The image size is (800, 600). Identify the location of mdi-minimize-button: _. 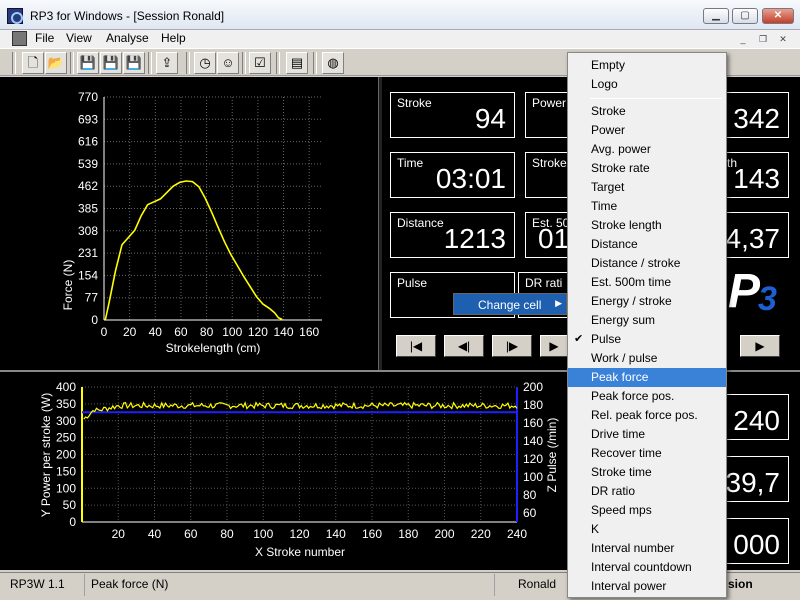
(743, 39).